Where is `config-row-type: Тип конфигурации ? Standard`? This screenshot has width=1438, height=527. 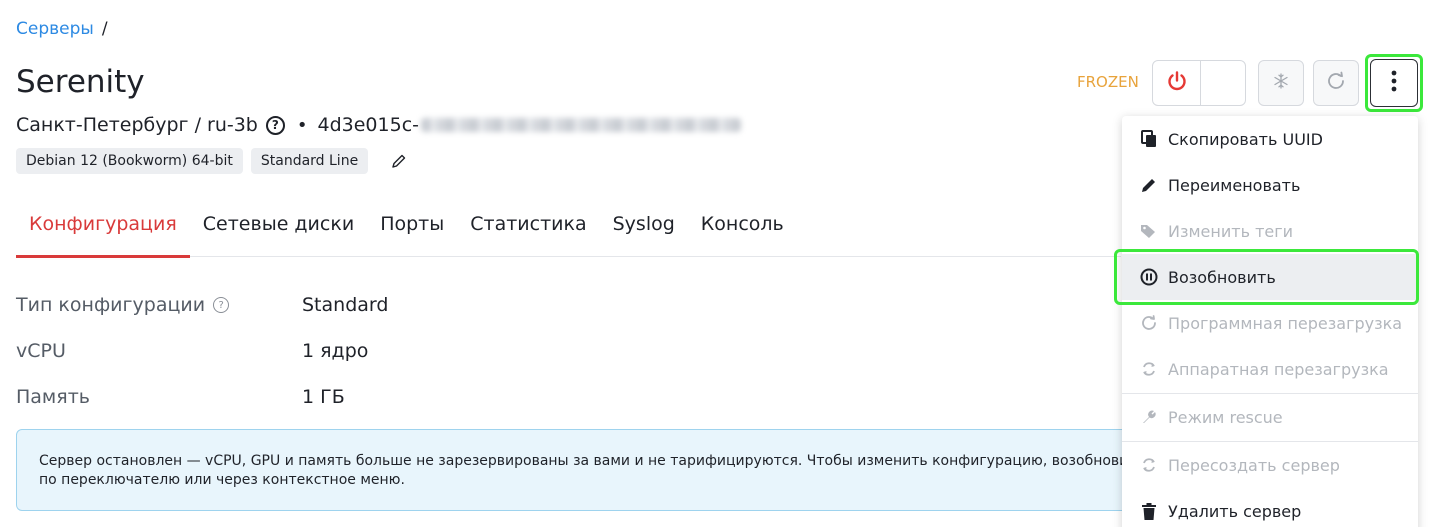 config-row-type: Тип конфигурации ? Standard is located at coordinates (202, 305).